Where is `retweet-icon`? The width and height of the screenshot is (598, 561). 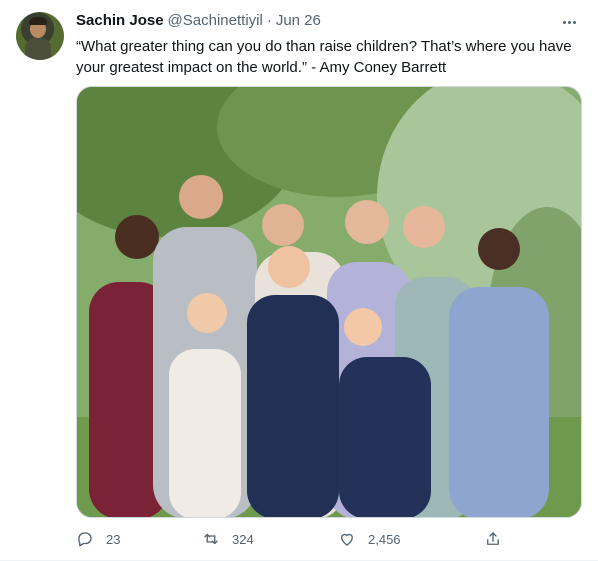 retweet-icon is located at coordinates (211, 539).